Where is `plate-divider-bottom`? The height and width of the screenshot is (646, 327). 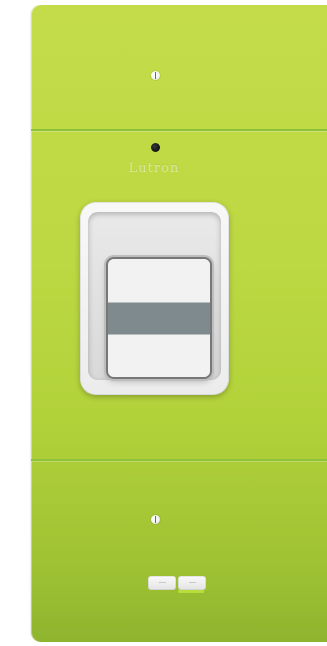
plate-divider-bottom is located at coordinates (179, 460).